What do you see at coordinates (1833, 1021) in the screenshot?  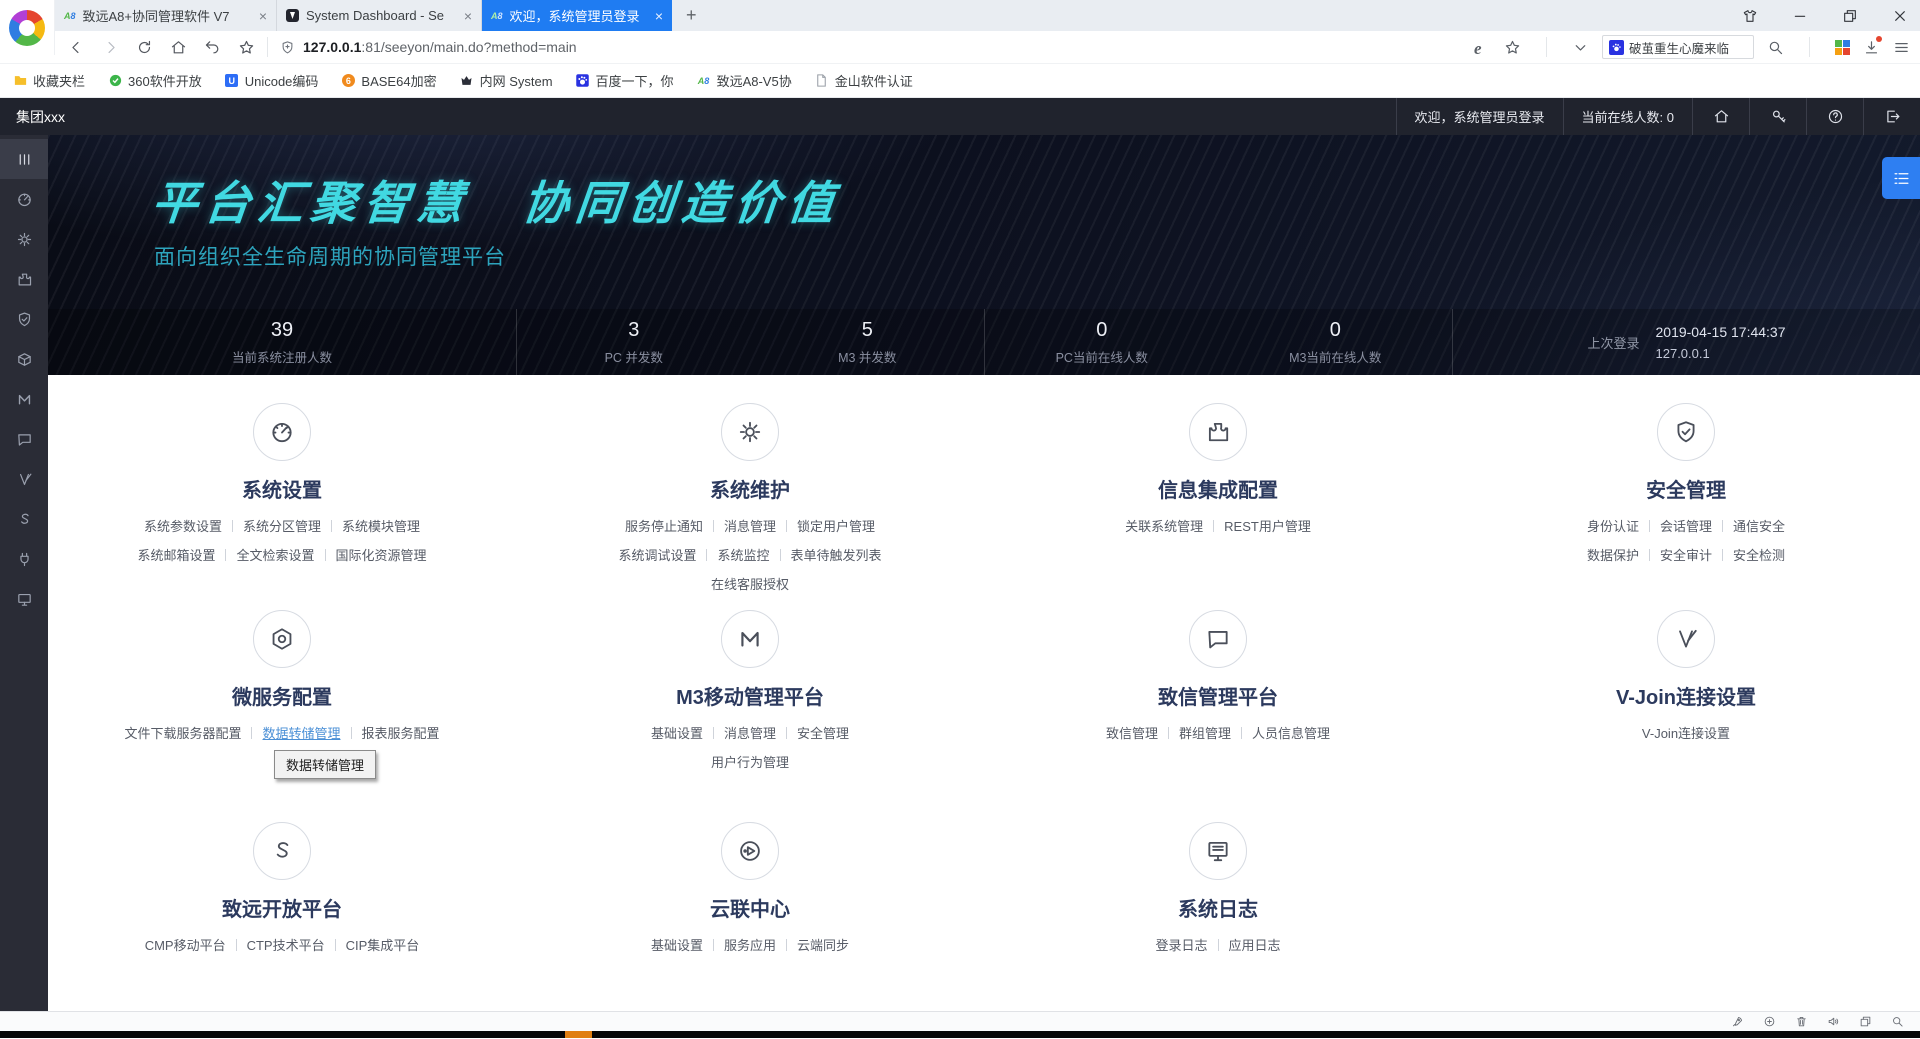 I see `speaker-icon` at bounding box center [1833, 1021].